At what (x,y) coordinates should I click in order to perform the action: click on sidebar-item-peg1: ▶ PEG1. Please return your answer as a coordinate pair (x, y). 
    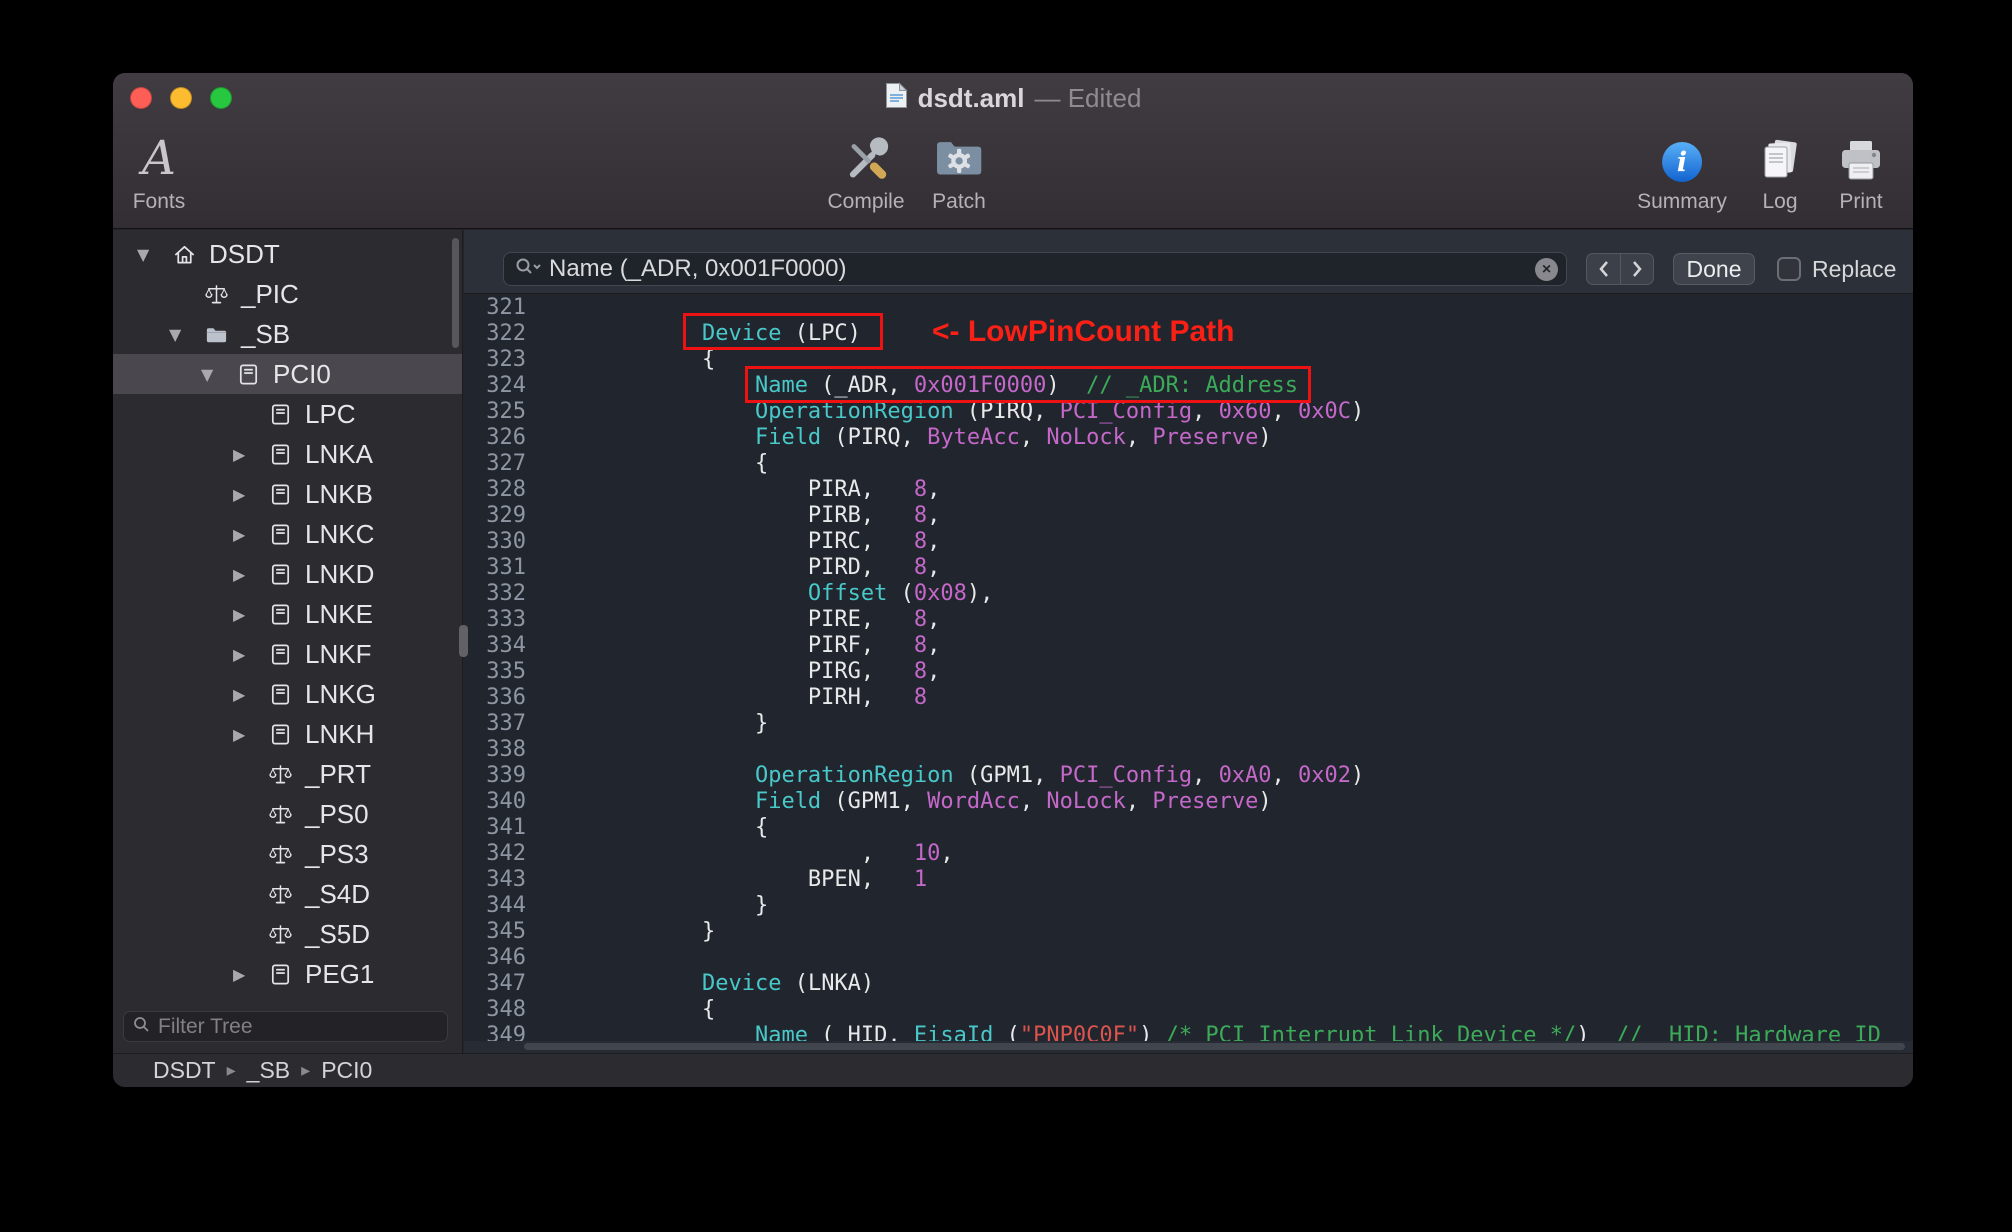
    Looking at the image, I should click on (287, 974).